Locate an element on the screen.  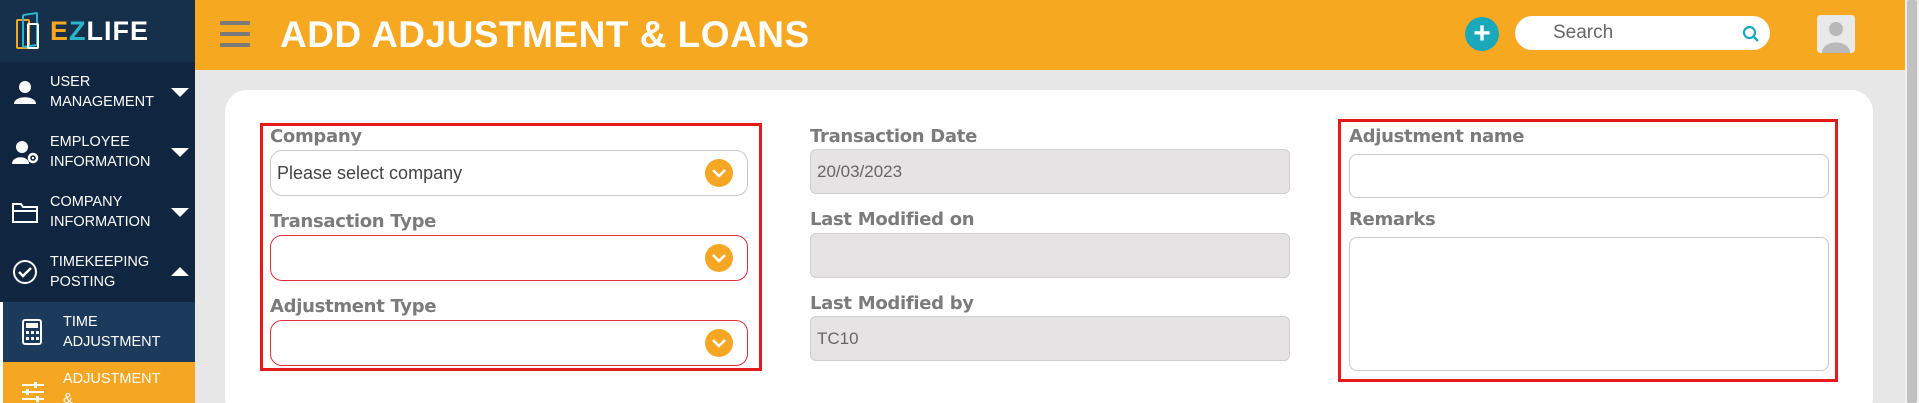
adjustment-type-select is located at coordinates (509, 343).